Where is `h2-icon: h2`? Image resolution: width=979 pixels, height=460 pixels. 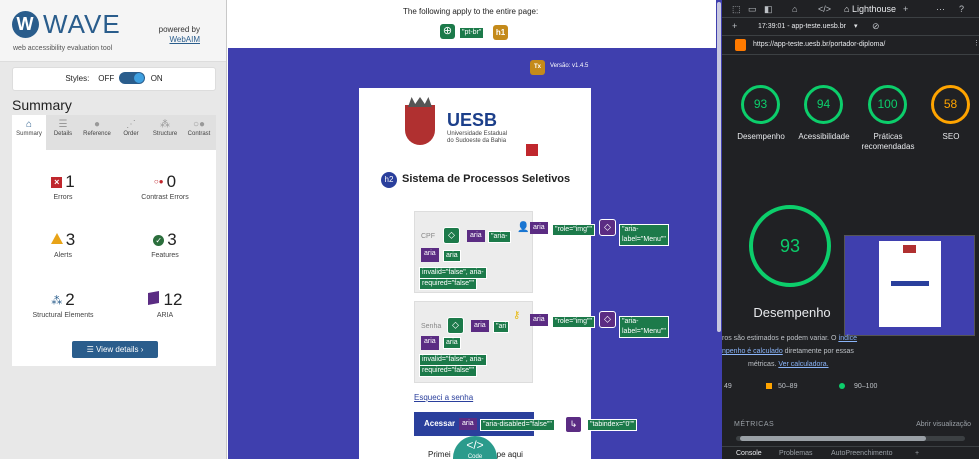 h2-icon: h2 is located at coordinates (389, 180).